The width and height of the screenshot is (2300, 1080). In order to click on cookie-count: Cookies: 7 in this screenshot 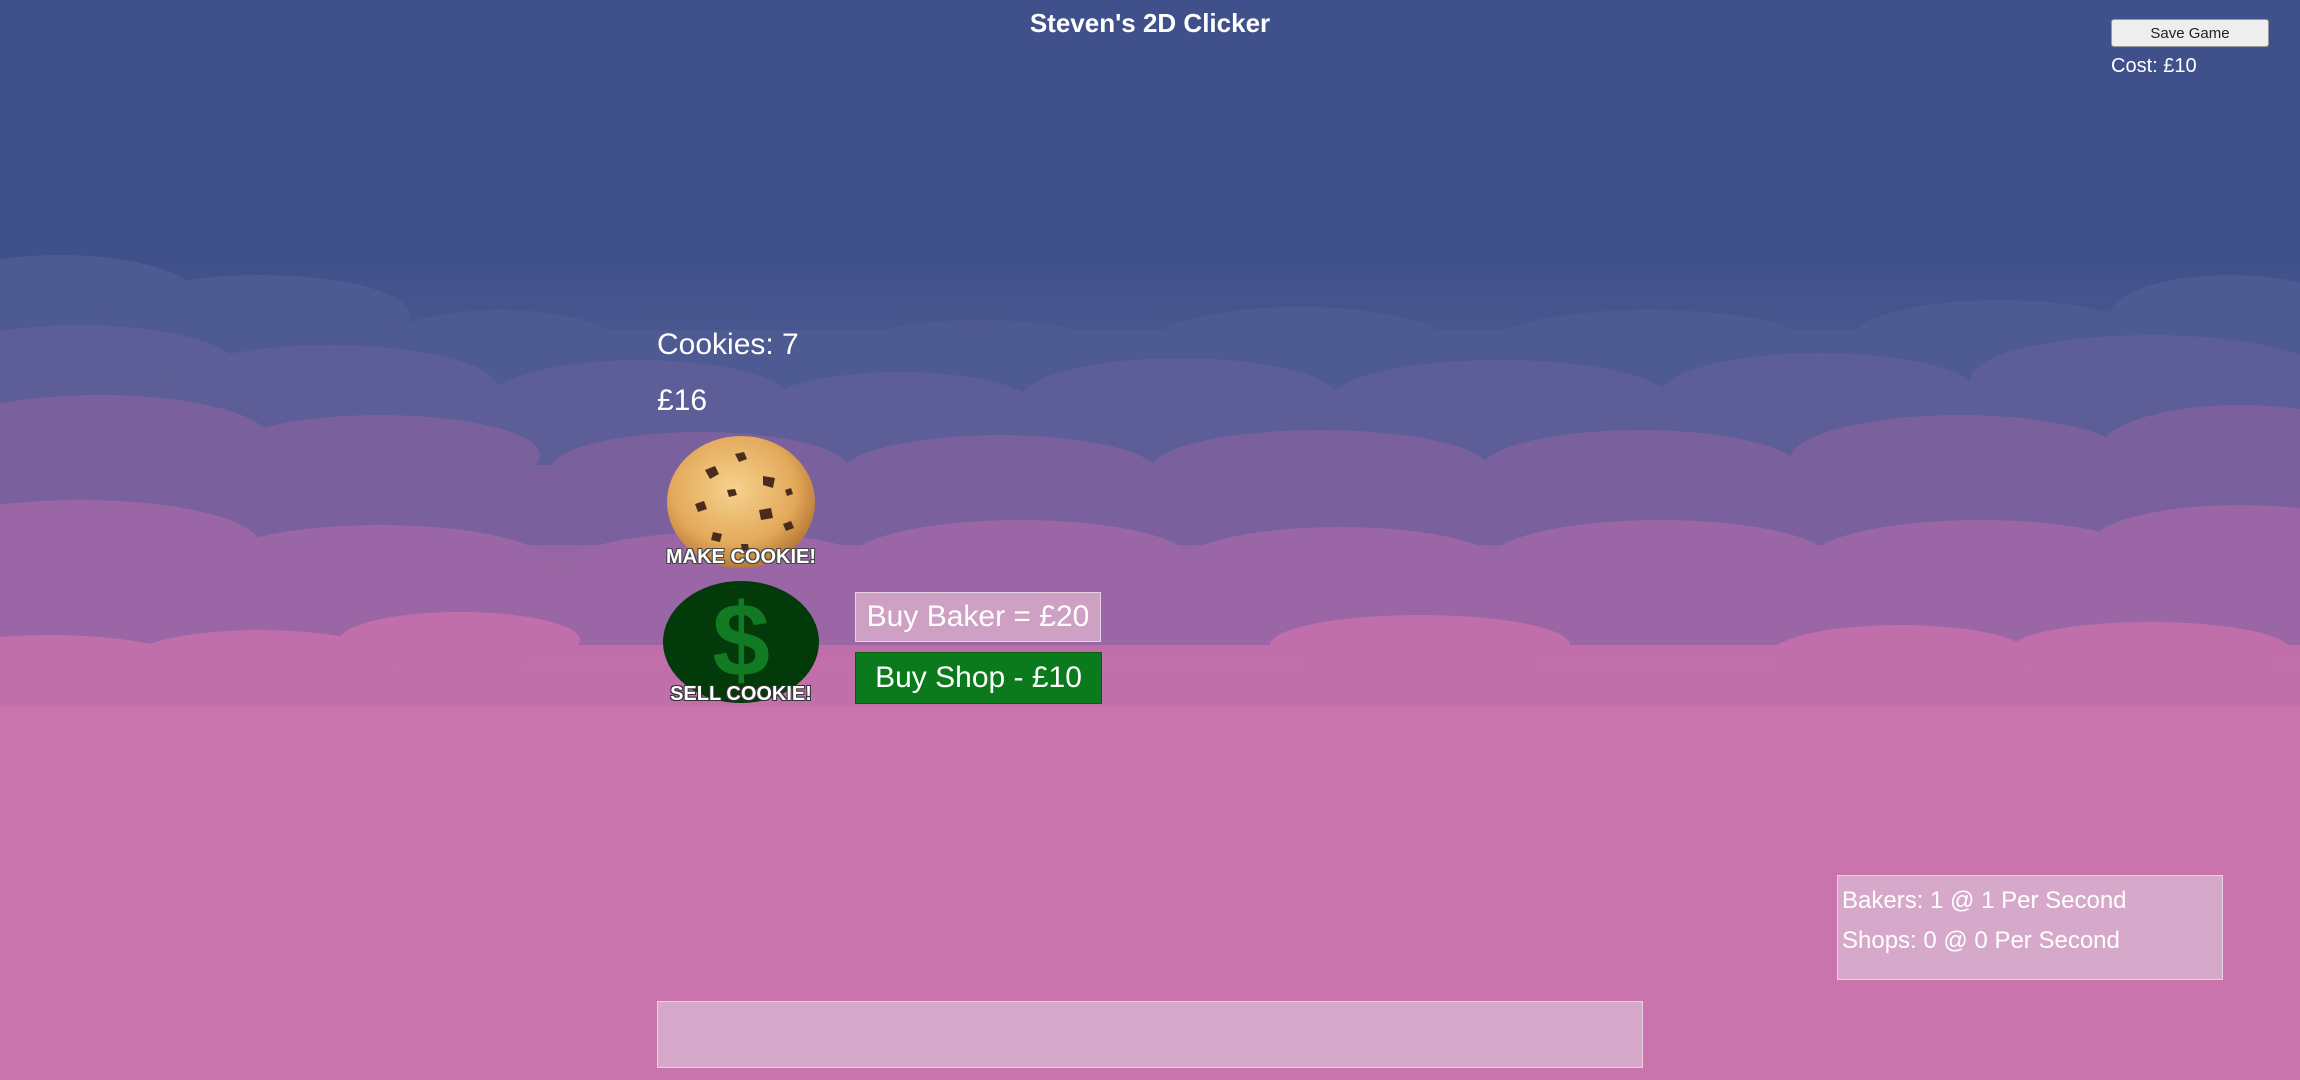, I will do `click(728, 344)`.